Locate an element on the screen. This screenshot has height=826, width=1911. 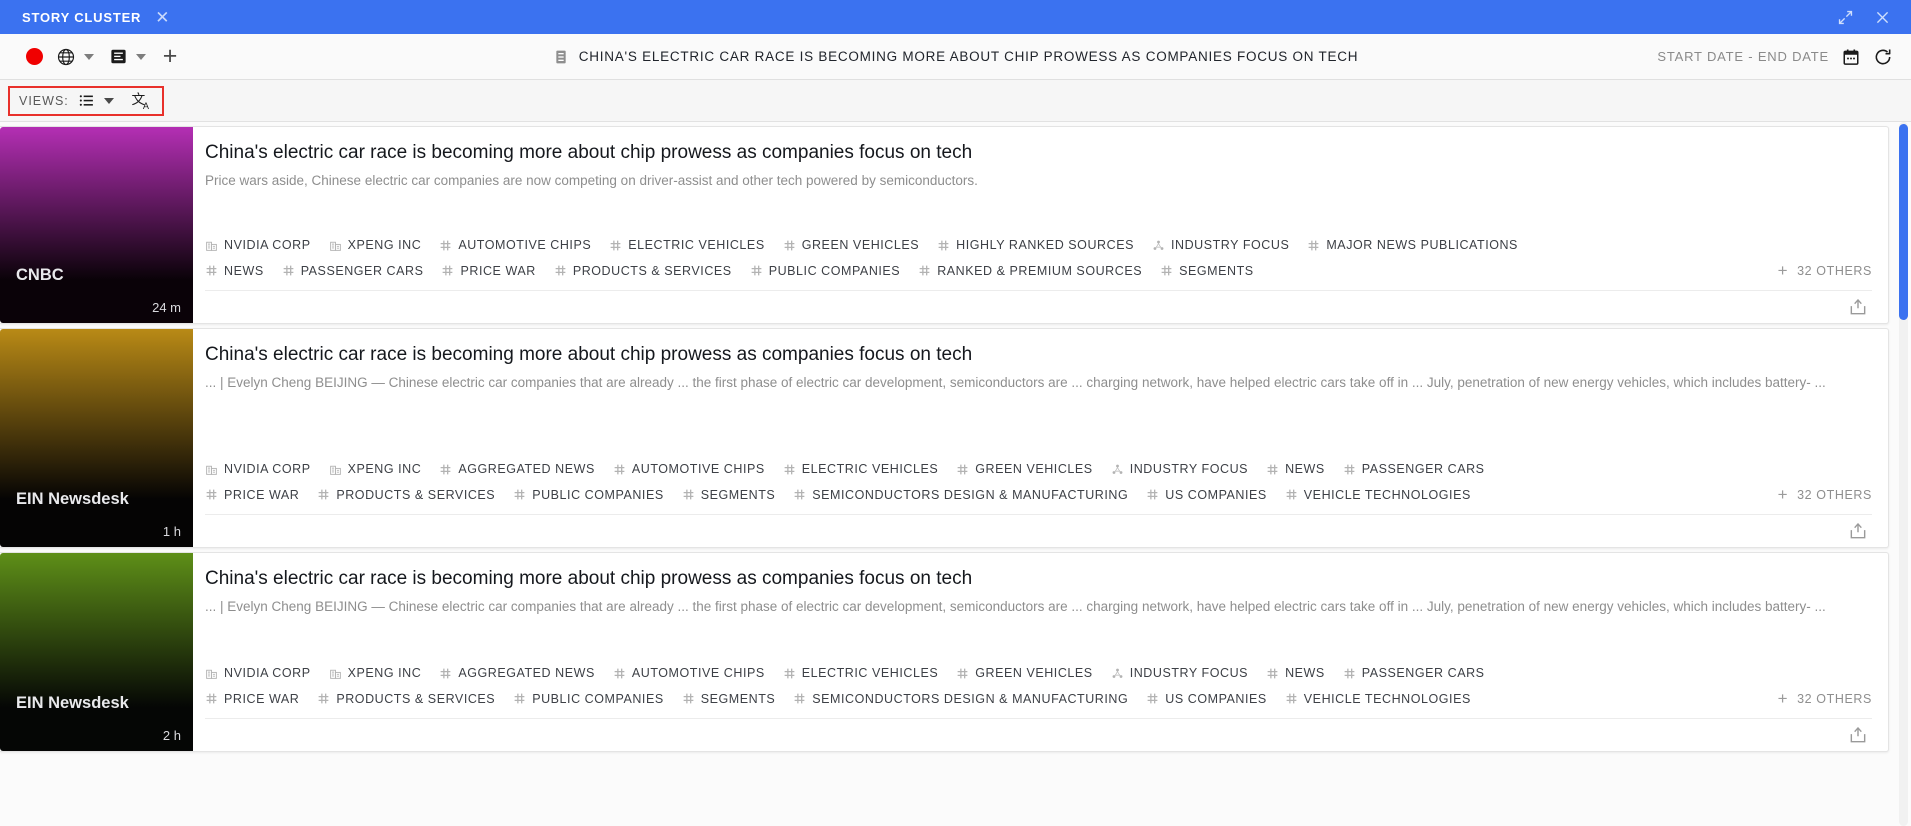
card-tag-label: RANKED & PREMIUM SOURCES is located at coordinates (1040, 270).